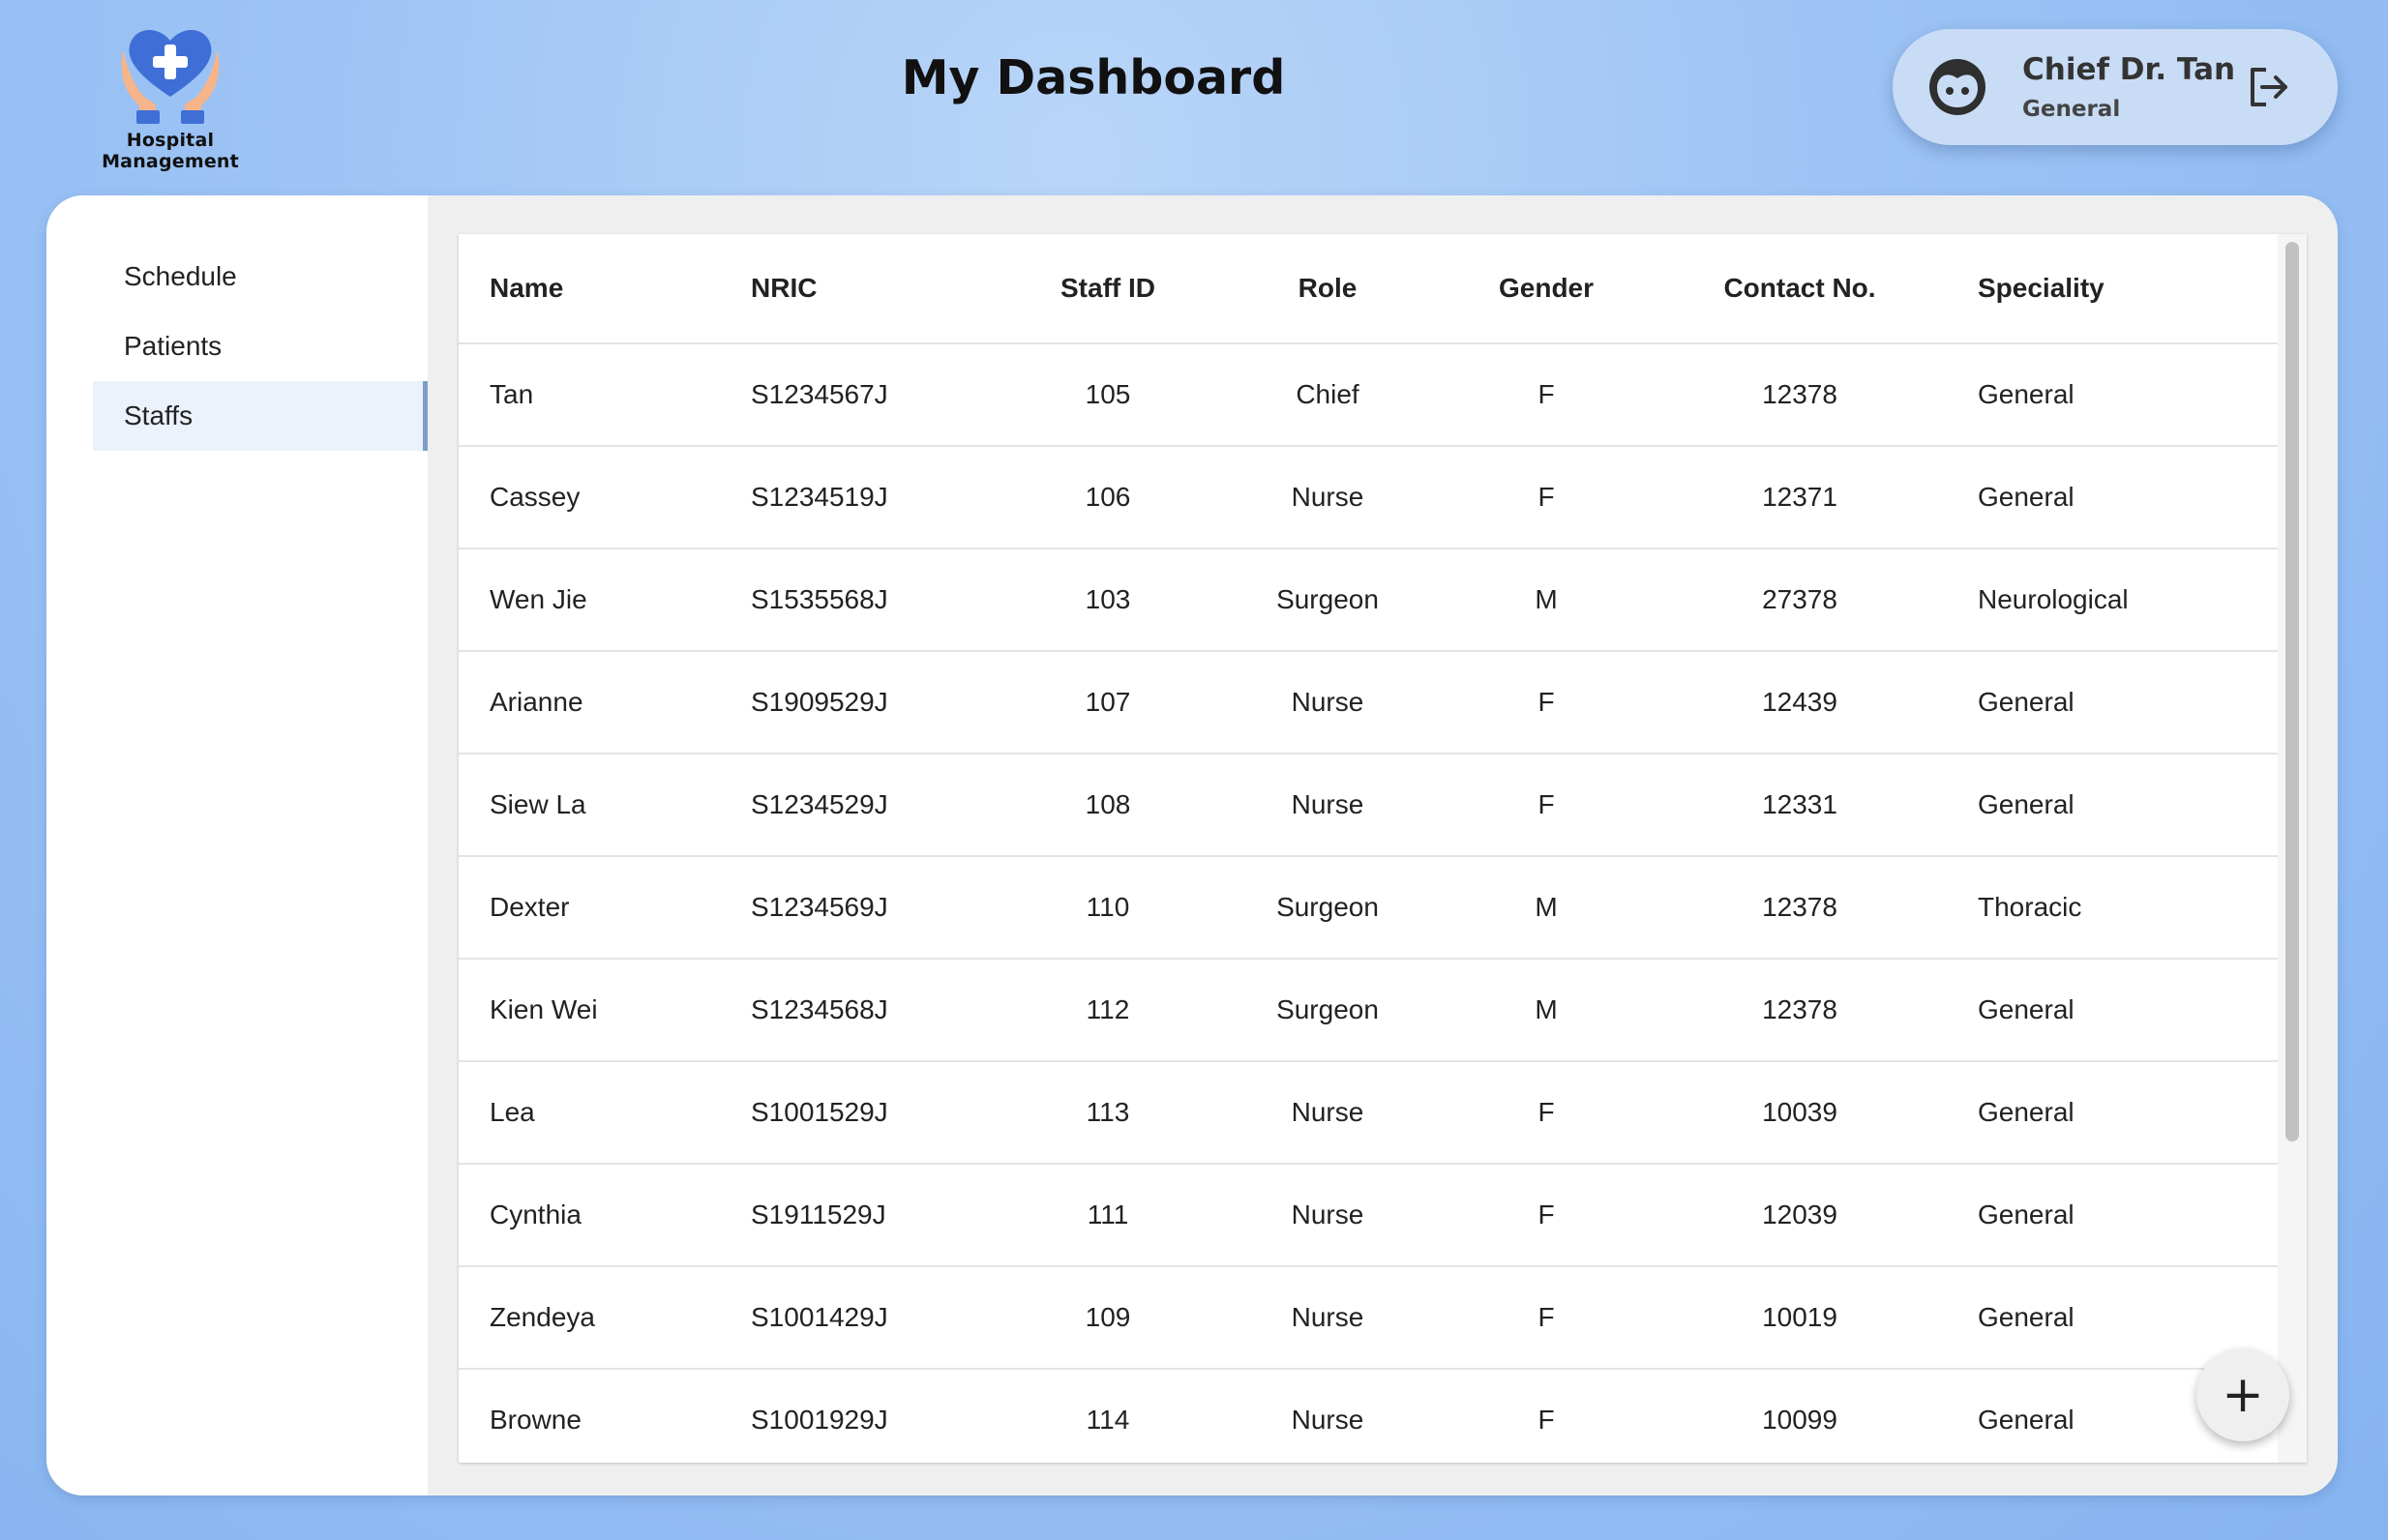 This screenshot has height=1540, width=2388. What do you see at coordinates (1799, 1215) in the screenshot?
I see `cell-contact: 12039` at bounding box center [1799, 1215].